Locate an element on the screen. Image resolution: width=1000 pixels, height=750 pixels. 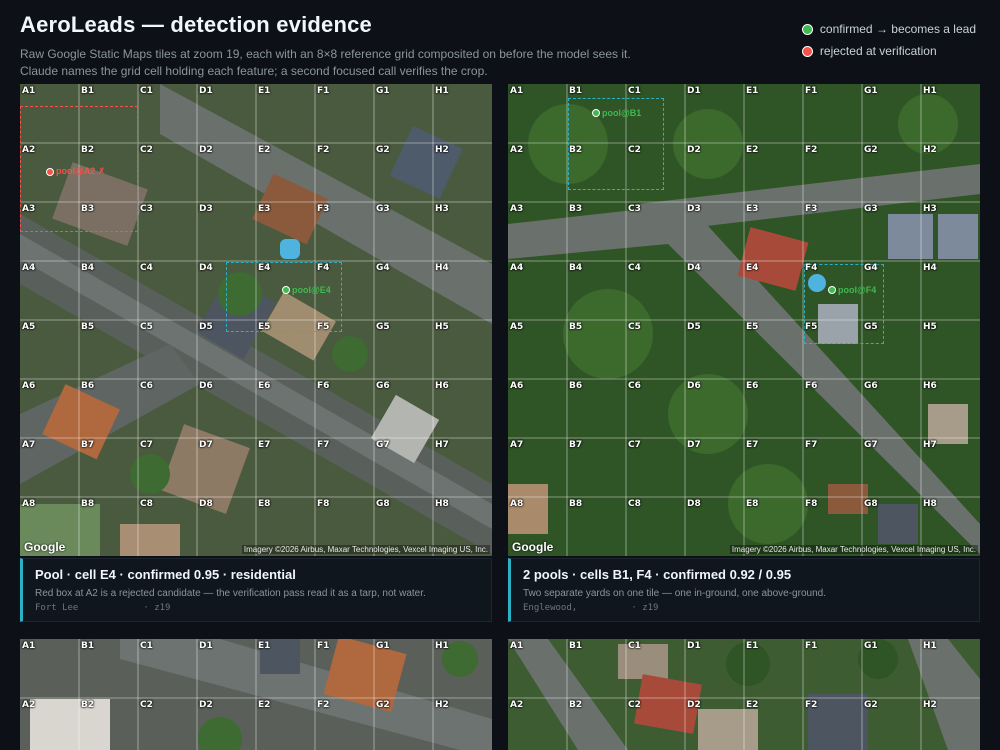
card-meta: Englewood, · z19 is located at coordinates (591, 608).